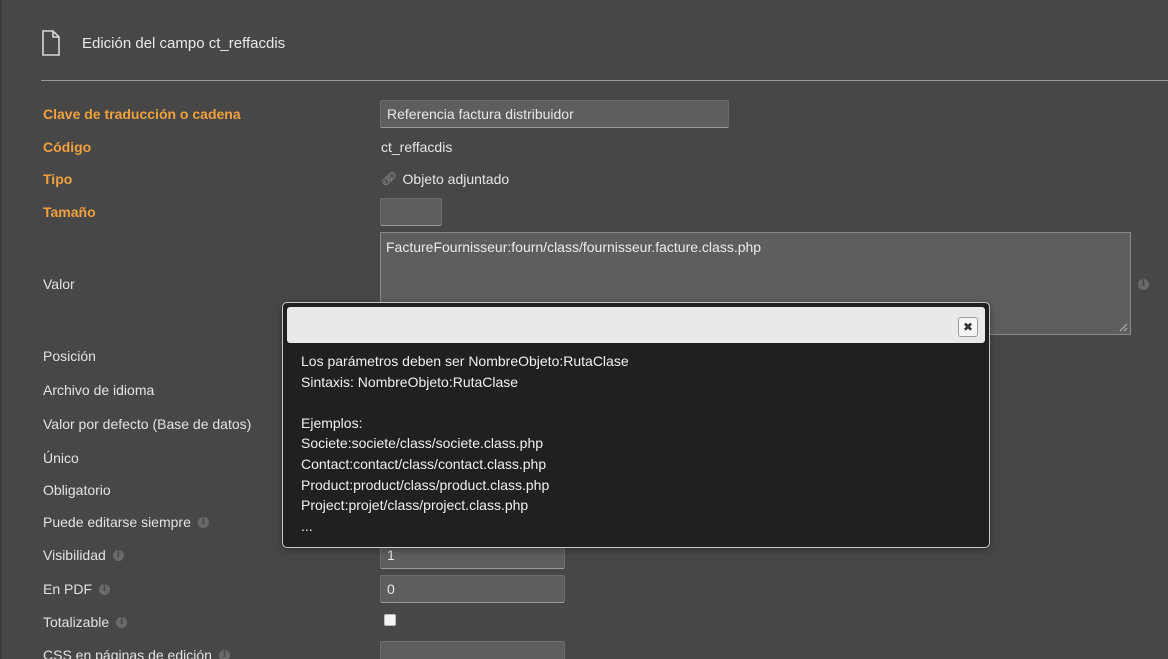  What do you see at coordinates (142, 114) in the screenshot?
I see `label-clave: Clave de traducción o cadena` at bounding box center [142, 114].